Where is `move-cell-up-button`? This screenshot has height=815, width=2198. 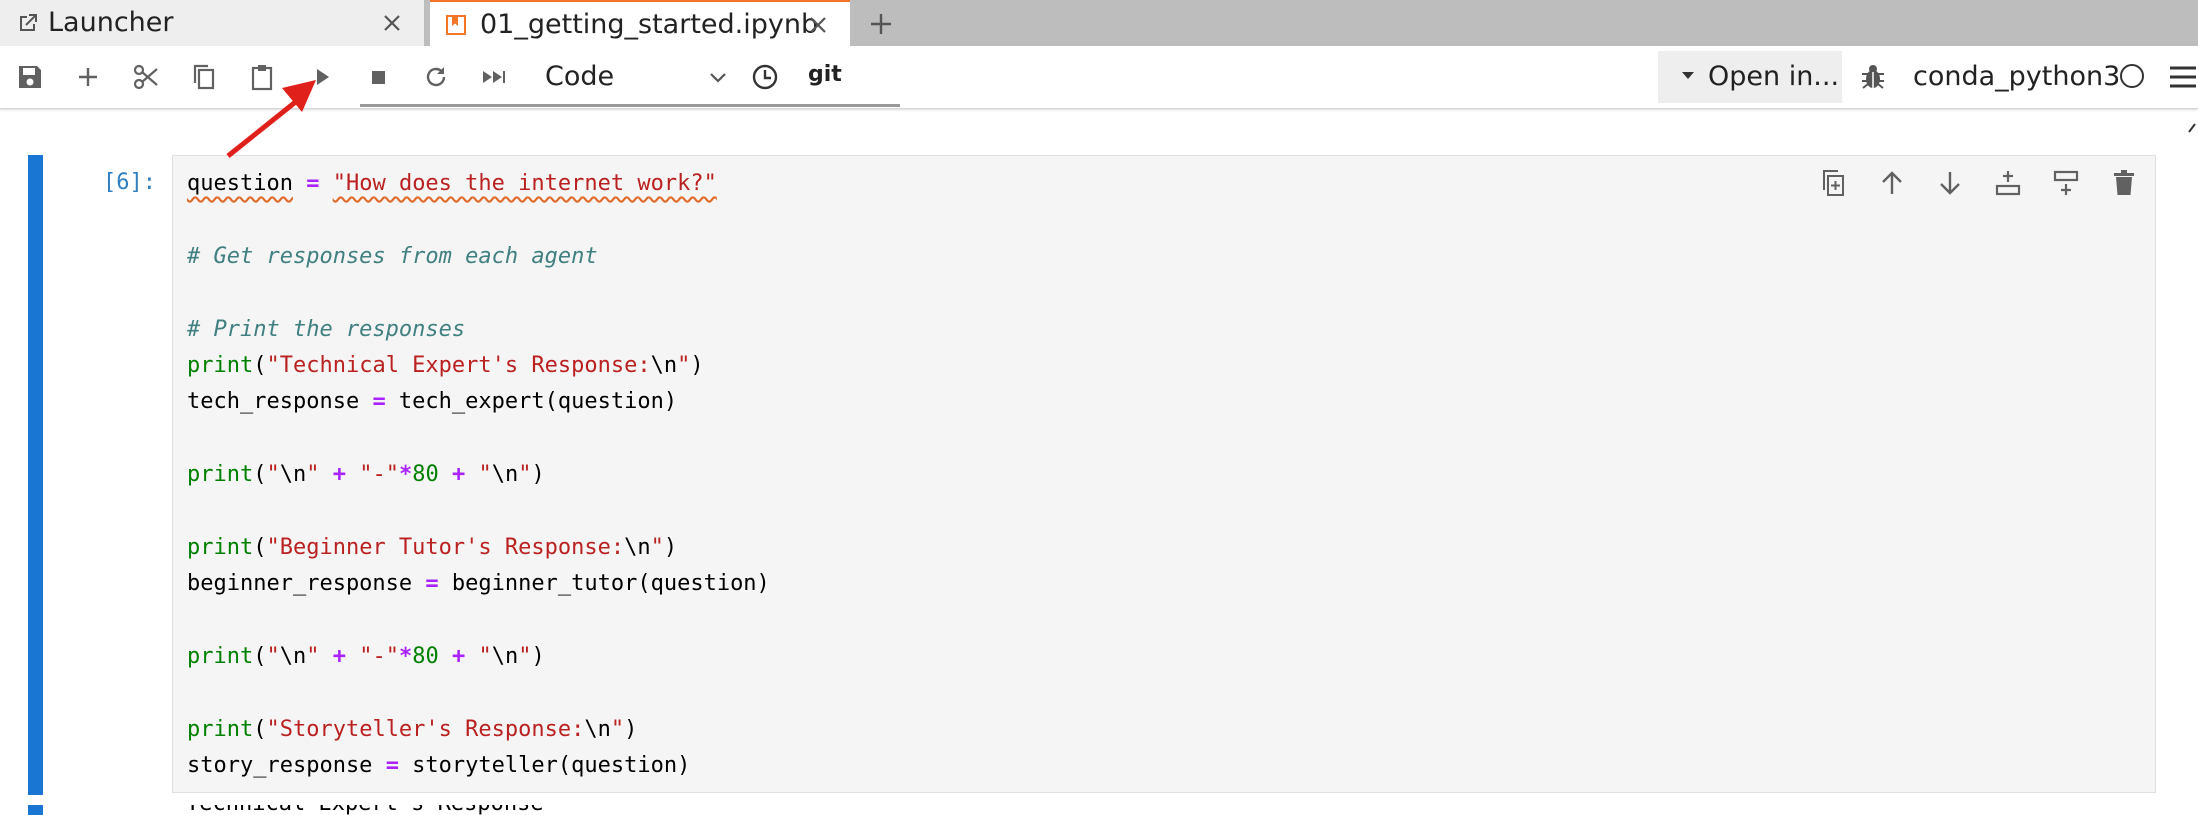
move-cell-up-button is located at coordinates (1892, 183).